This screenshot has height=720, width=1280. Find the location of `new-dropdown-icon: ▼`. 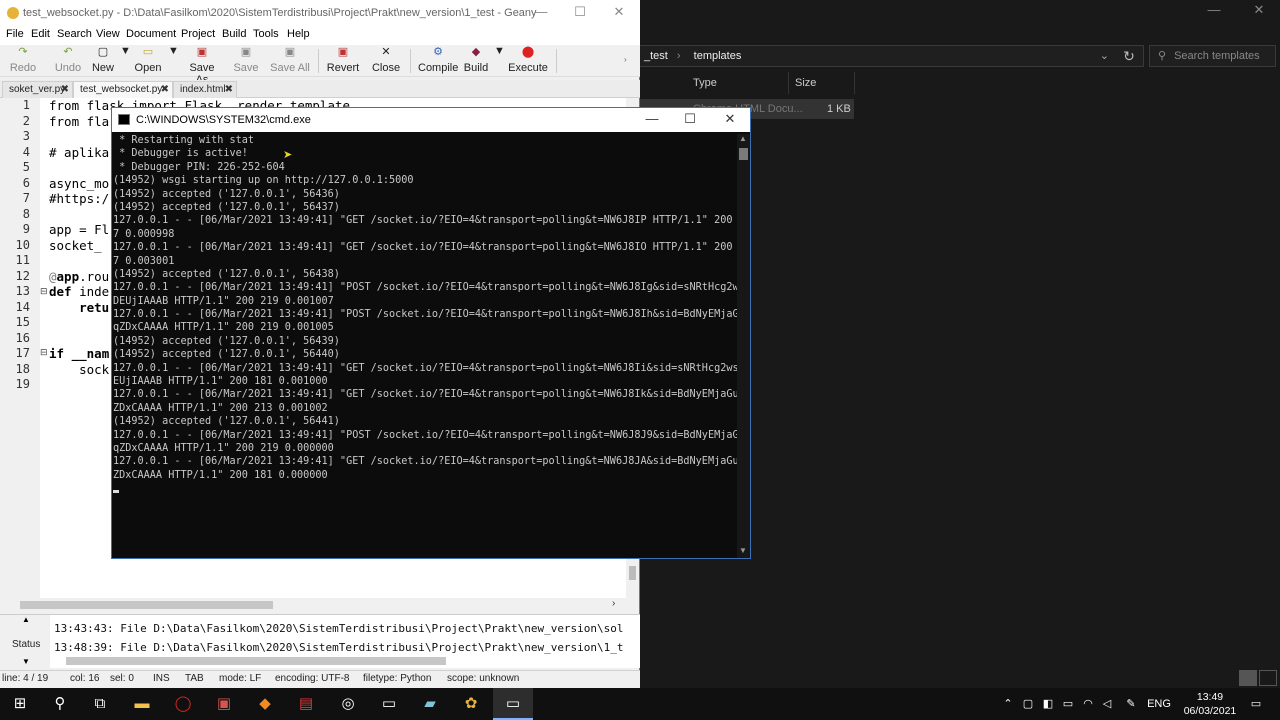

new-dropdown-icon: ▼ is located at coordinates (125, 61).